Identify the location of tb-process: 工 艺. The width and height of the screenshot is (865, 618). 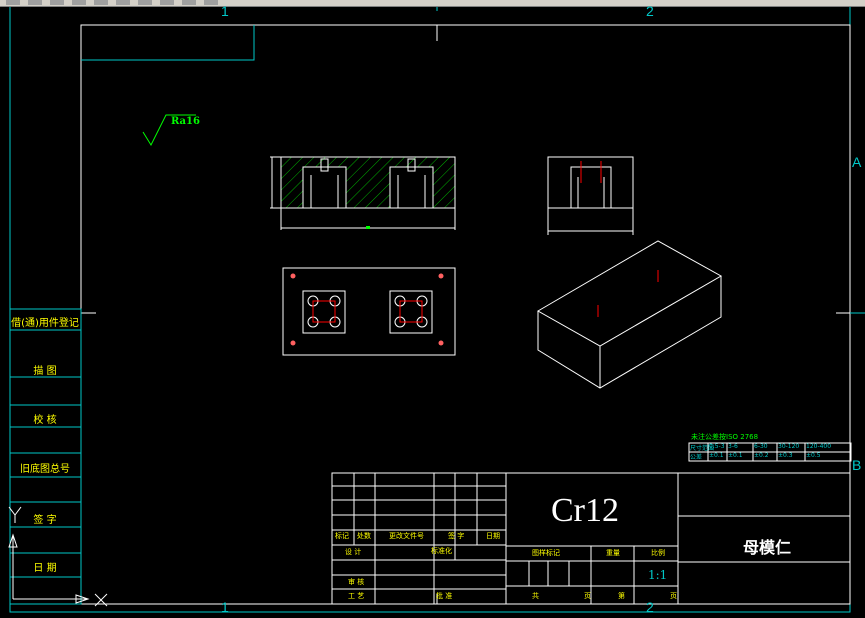
(356, 596).